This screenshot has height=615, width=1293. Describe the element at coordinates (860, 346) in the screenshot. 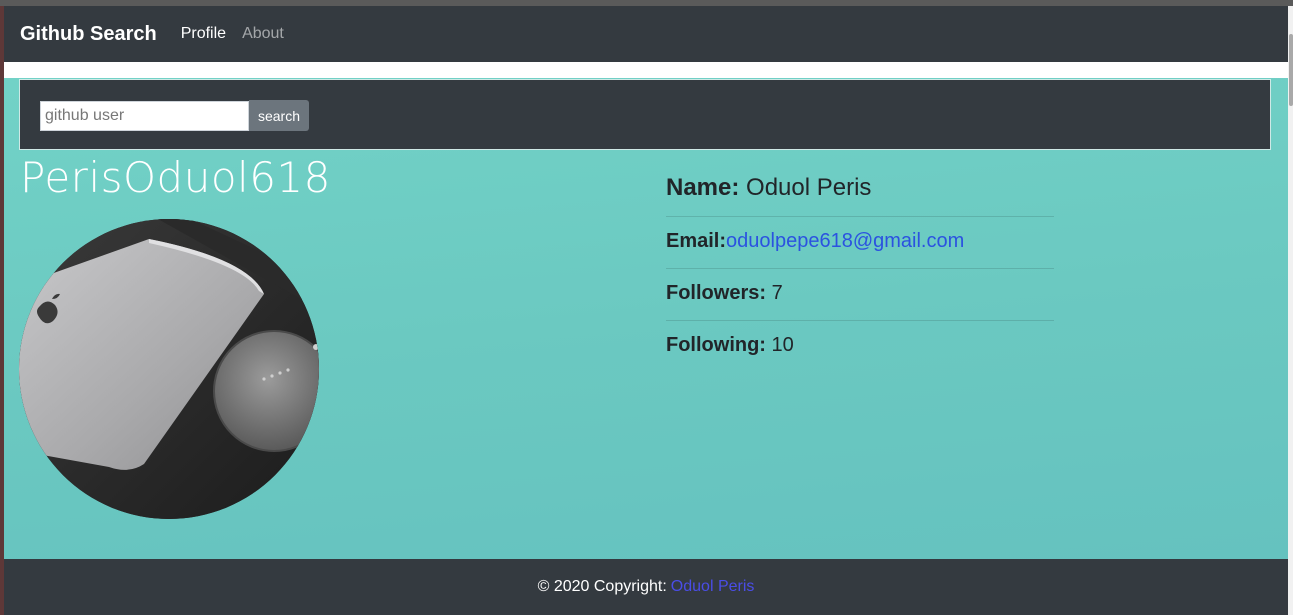

I see `detail-following: Following: 10` at that location.